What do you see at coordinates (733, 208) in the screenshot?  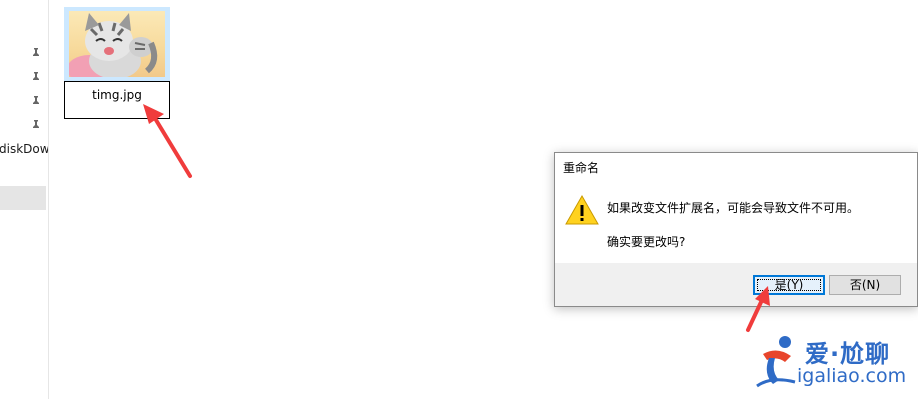 I see `dialog-message: 如果改变文件扩展名，可能会导致文件不可用。` at bounding box center [733, 208].